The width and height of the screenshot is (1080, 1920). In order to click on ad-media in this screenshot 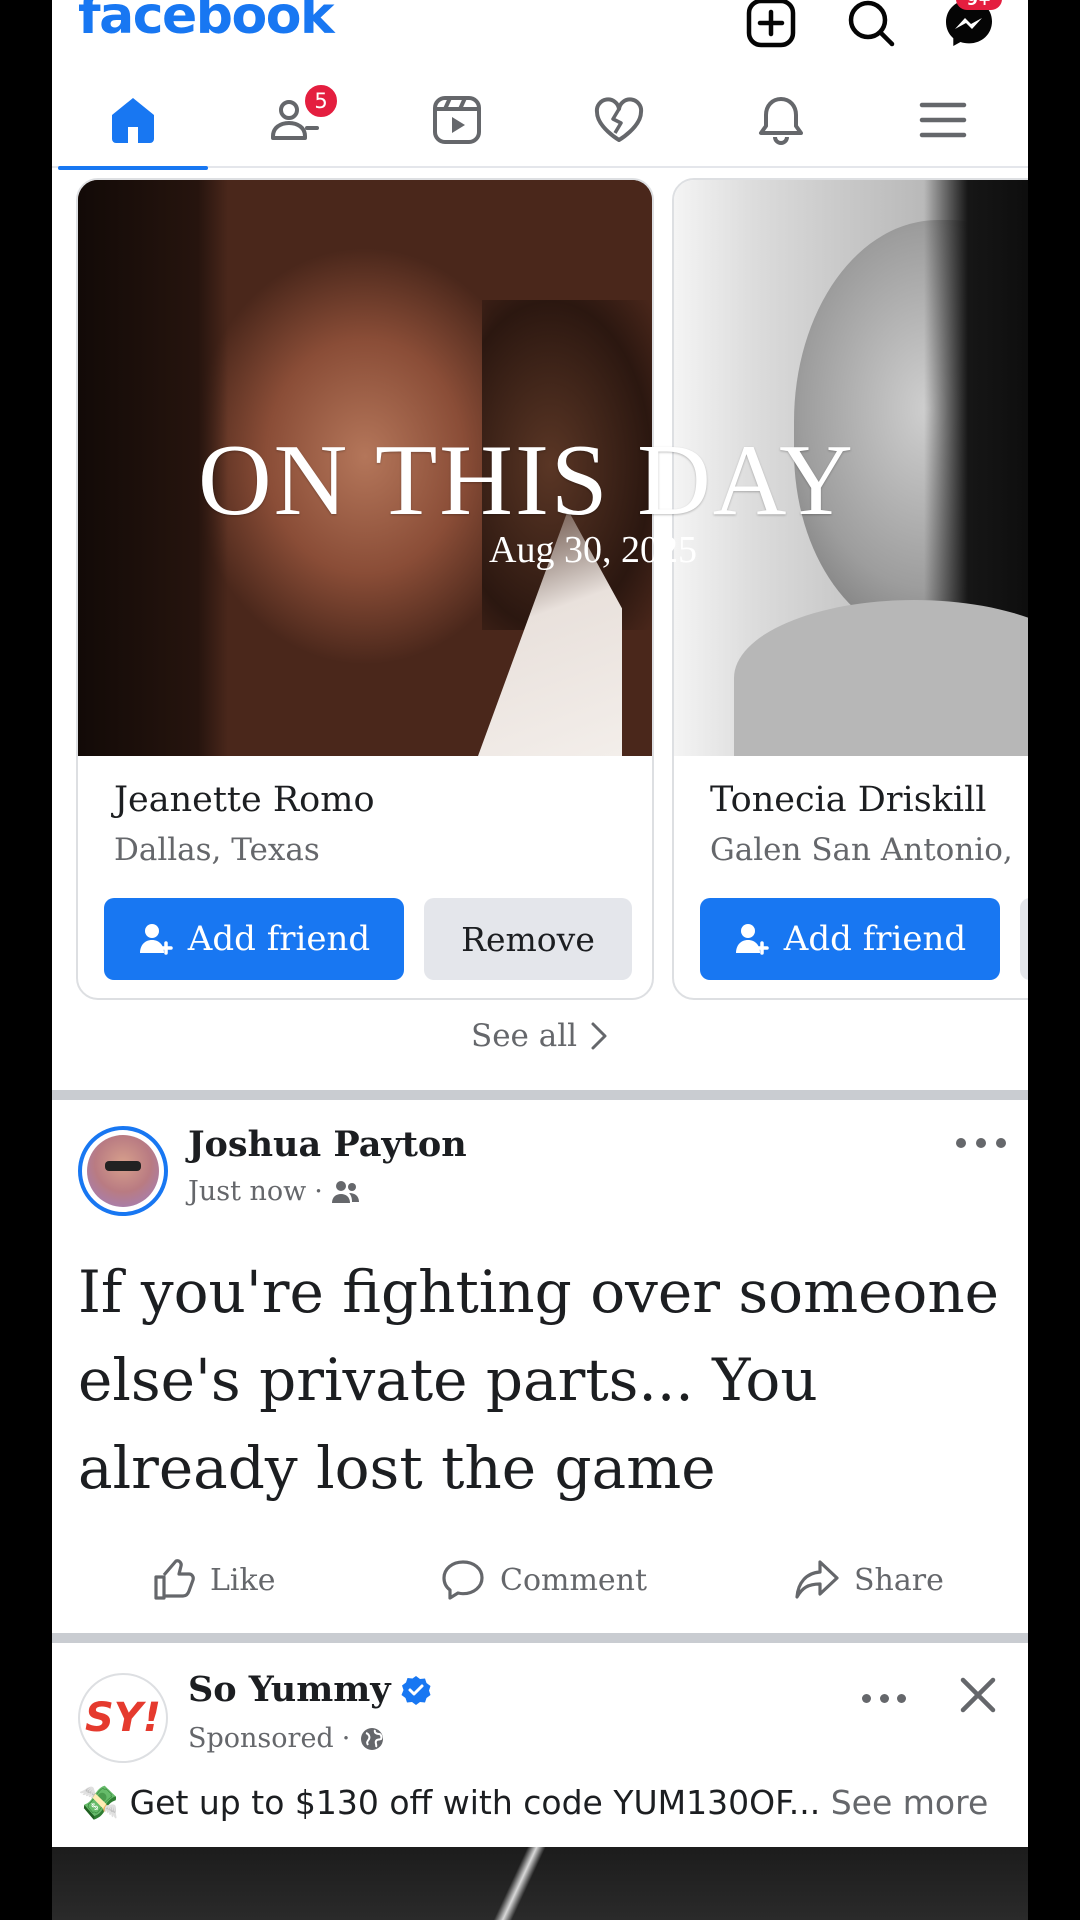, I will do `click(540, 1883)`.